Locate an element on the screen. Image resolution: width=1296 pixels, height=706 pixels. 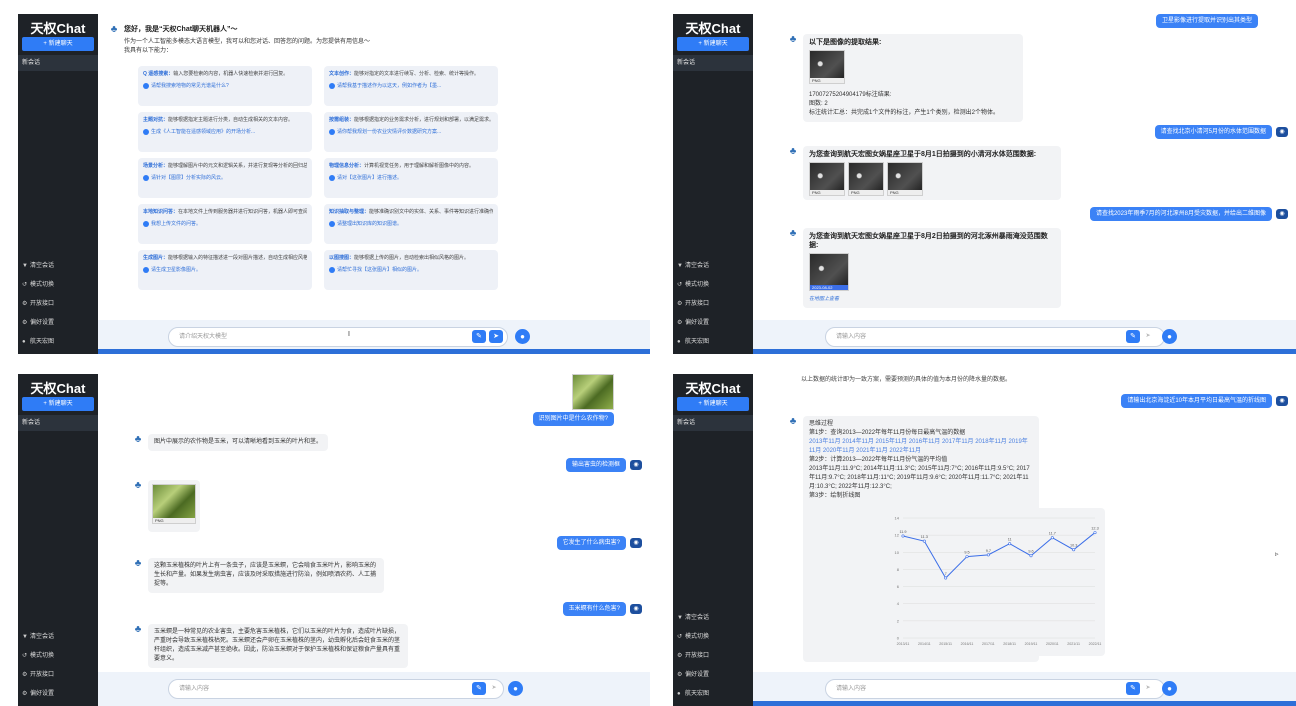
satellite-thumbnail: PNG is located at coordinates (827, 67).